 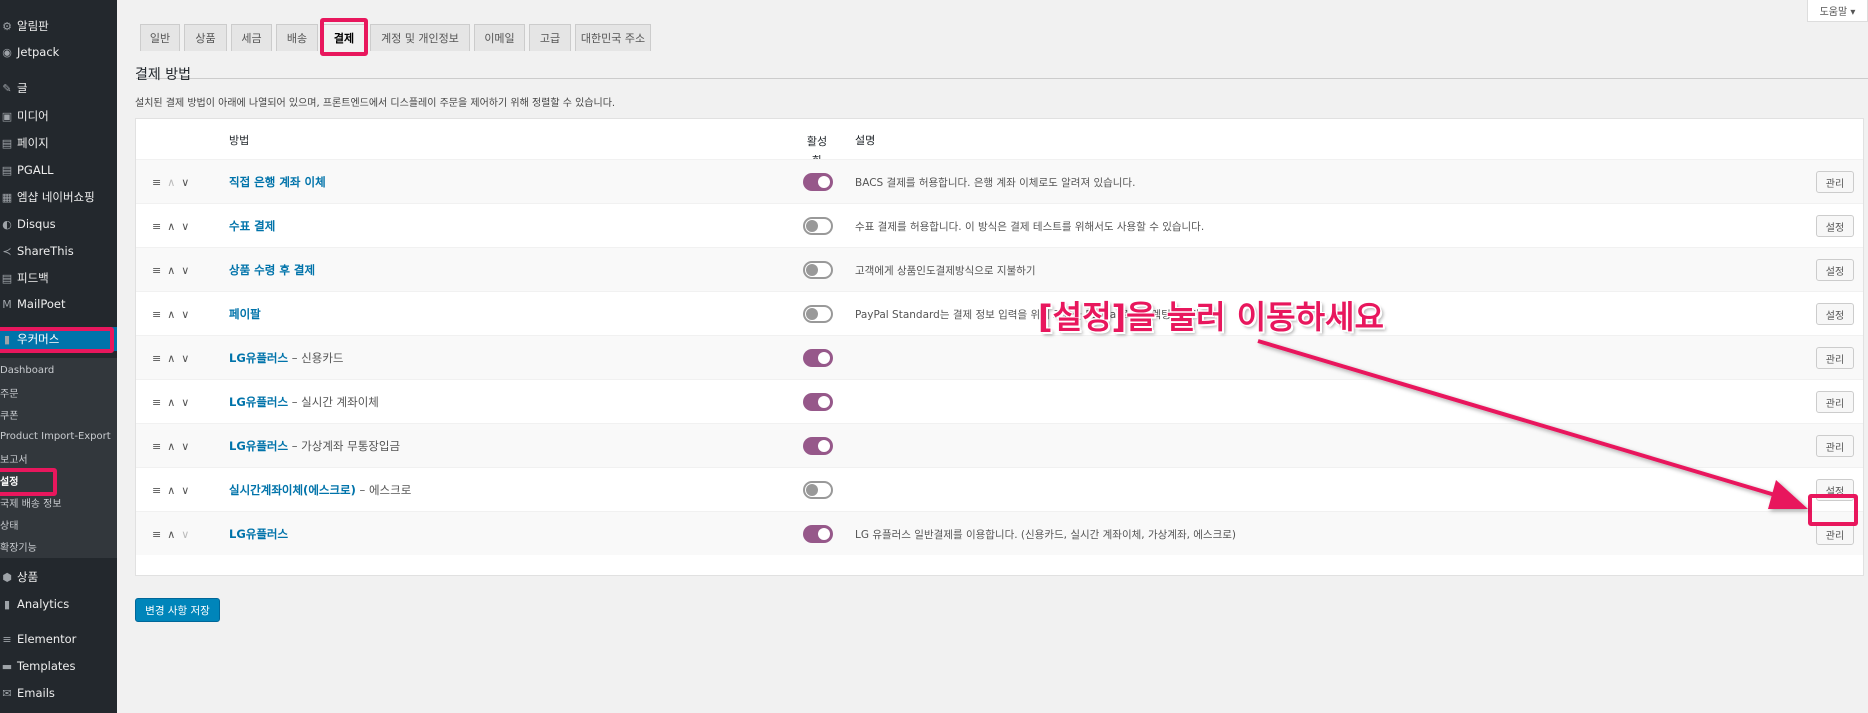 I want to click on gateway-name-link: LG유플러스, so click(x=258, y=534).